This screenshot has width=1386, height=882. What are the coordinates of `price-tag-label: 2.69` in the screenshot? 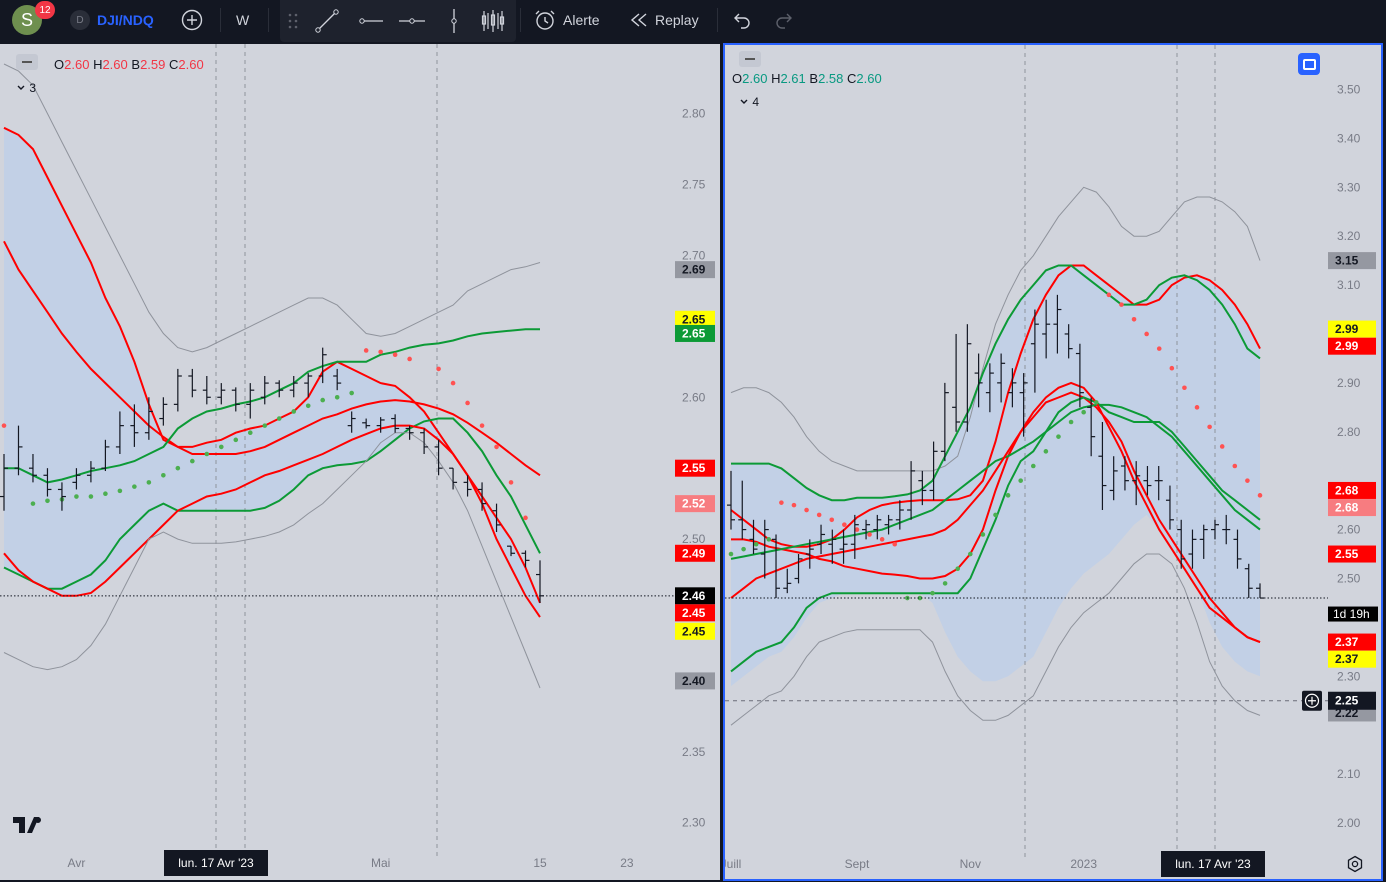 It's located at (694, 270).